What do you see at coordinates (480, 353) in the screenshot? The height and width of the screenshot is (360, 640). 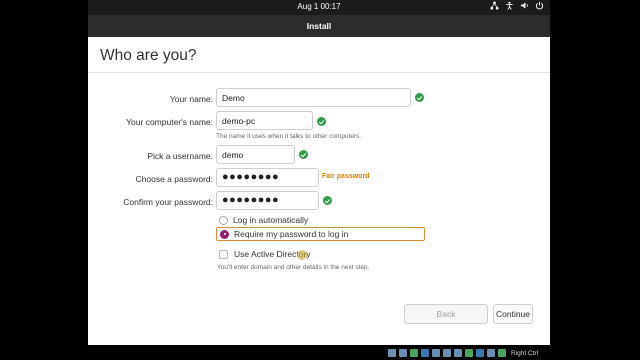 I see `cpu-icon` at bounding box center [480, 353].